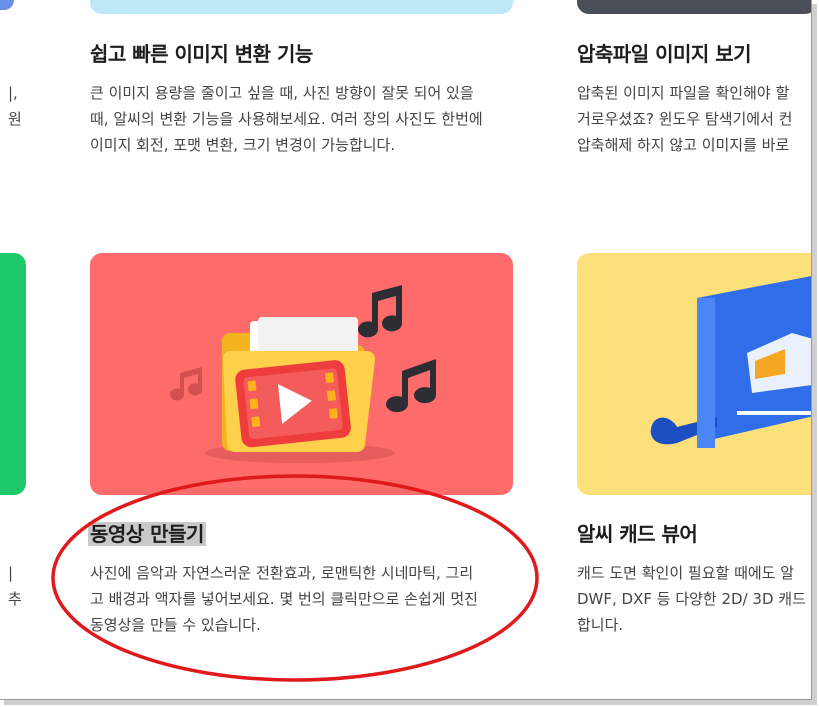 The width and height of the screenshot is (819, 707). Describe the element at coordinates (410, 702) in the screenshot. I see `frame-shadow-bottom` at that location.